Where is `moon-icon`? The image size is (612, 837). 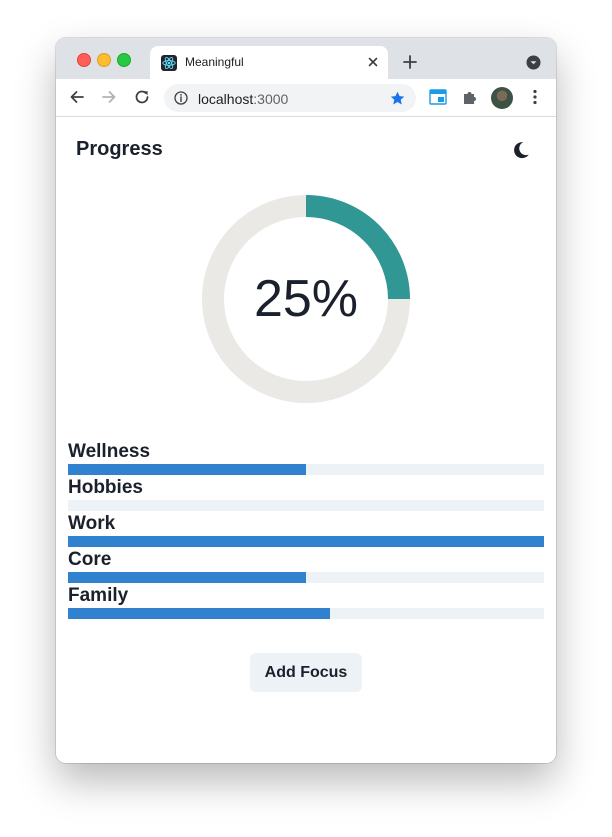 moon-icon is located at coordinates (524, 150).